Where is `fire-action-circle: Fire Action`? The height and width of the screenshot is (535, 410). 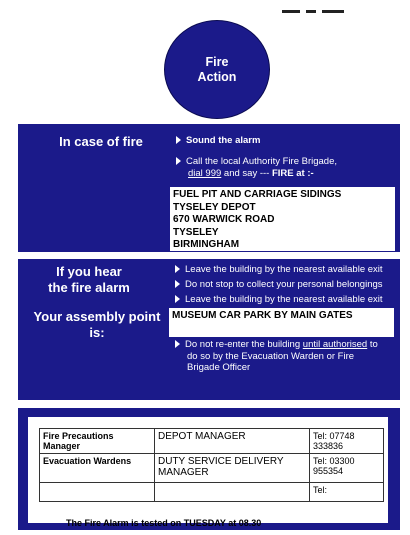 fire-action-circle: Fire Action is located at coordinates (217, 69).